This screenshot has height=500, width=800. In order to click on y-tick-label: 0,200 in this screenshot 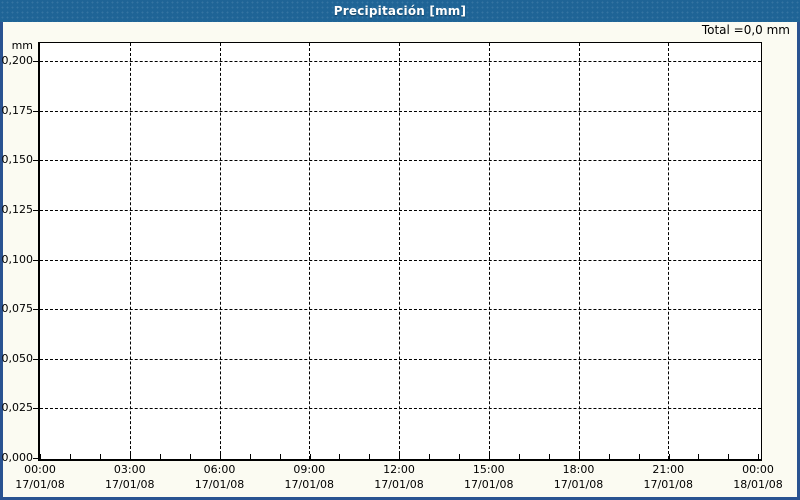, I will do `click(17, 60)`.